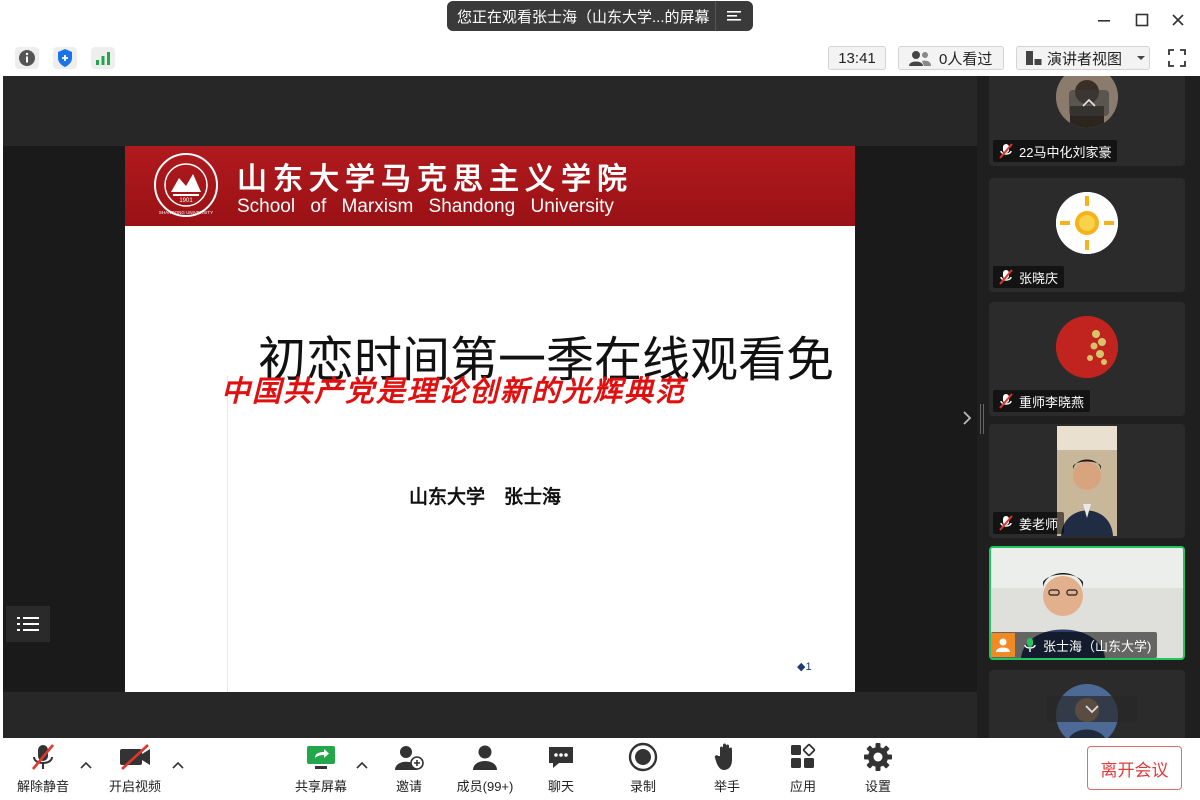  I want to click on settings-button: 设置, so click(878, 768).